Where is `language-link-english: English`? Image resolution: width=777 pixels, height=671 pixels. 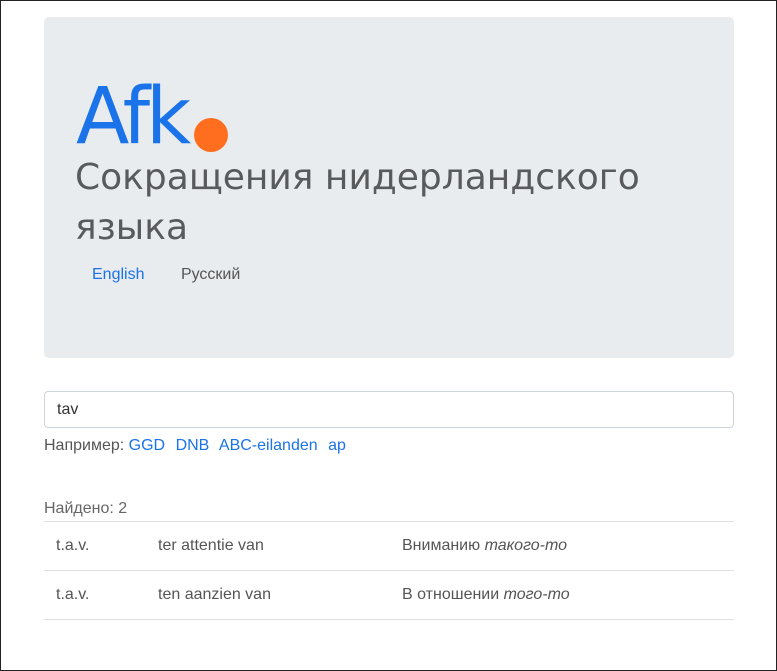 language-link-english: English is located at coordinates (118, 275).